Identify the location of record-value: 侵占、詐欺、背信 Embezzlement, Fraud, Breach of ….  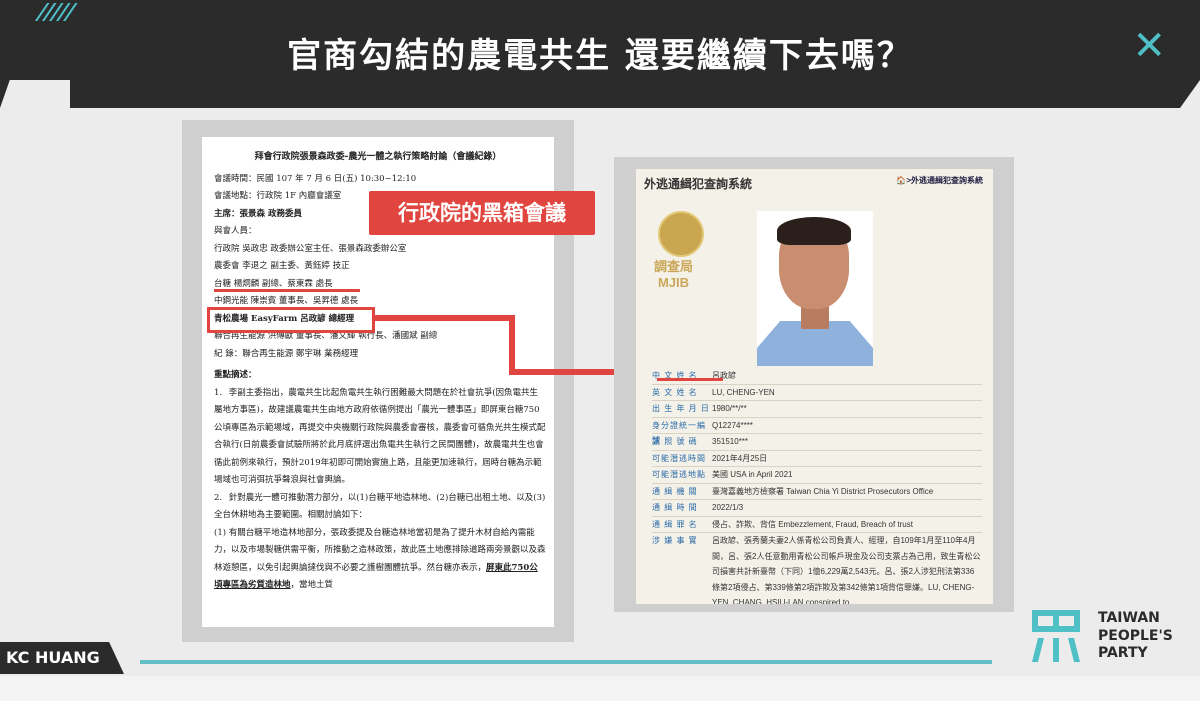
(812, 524).